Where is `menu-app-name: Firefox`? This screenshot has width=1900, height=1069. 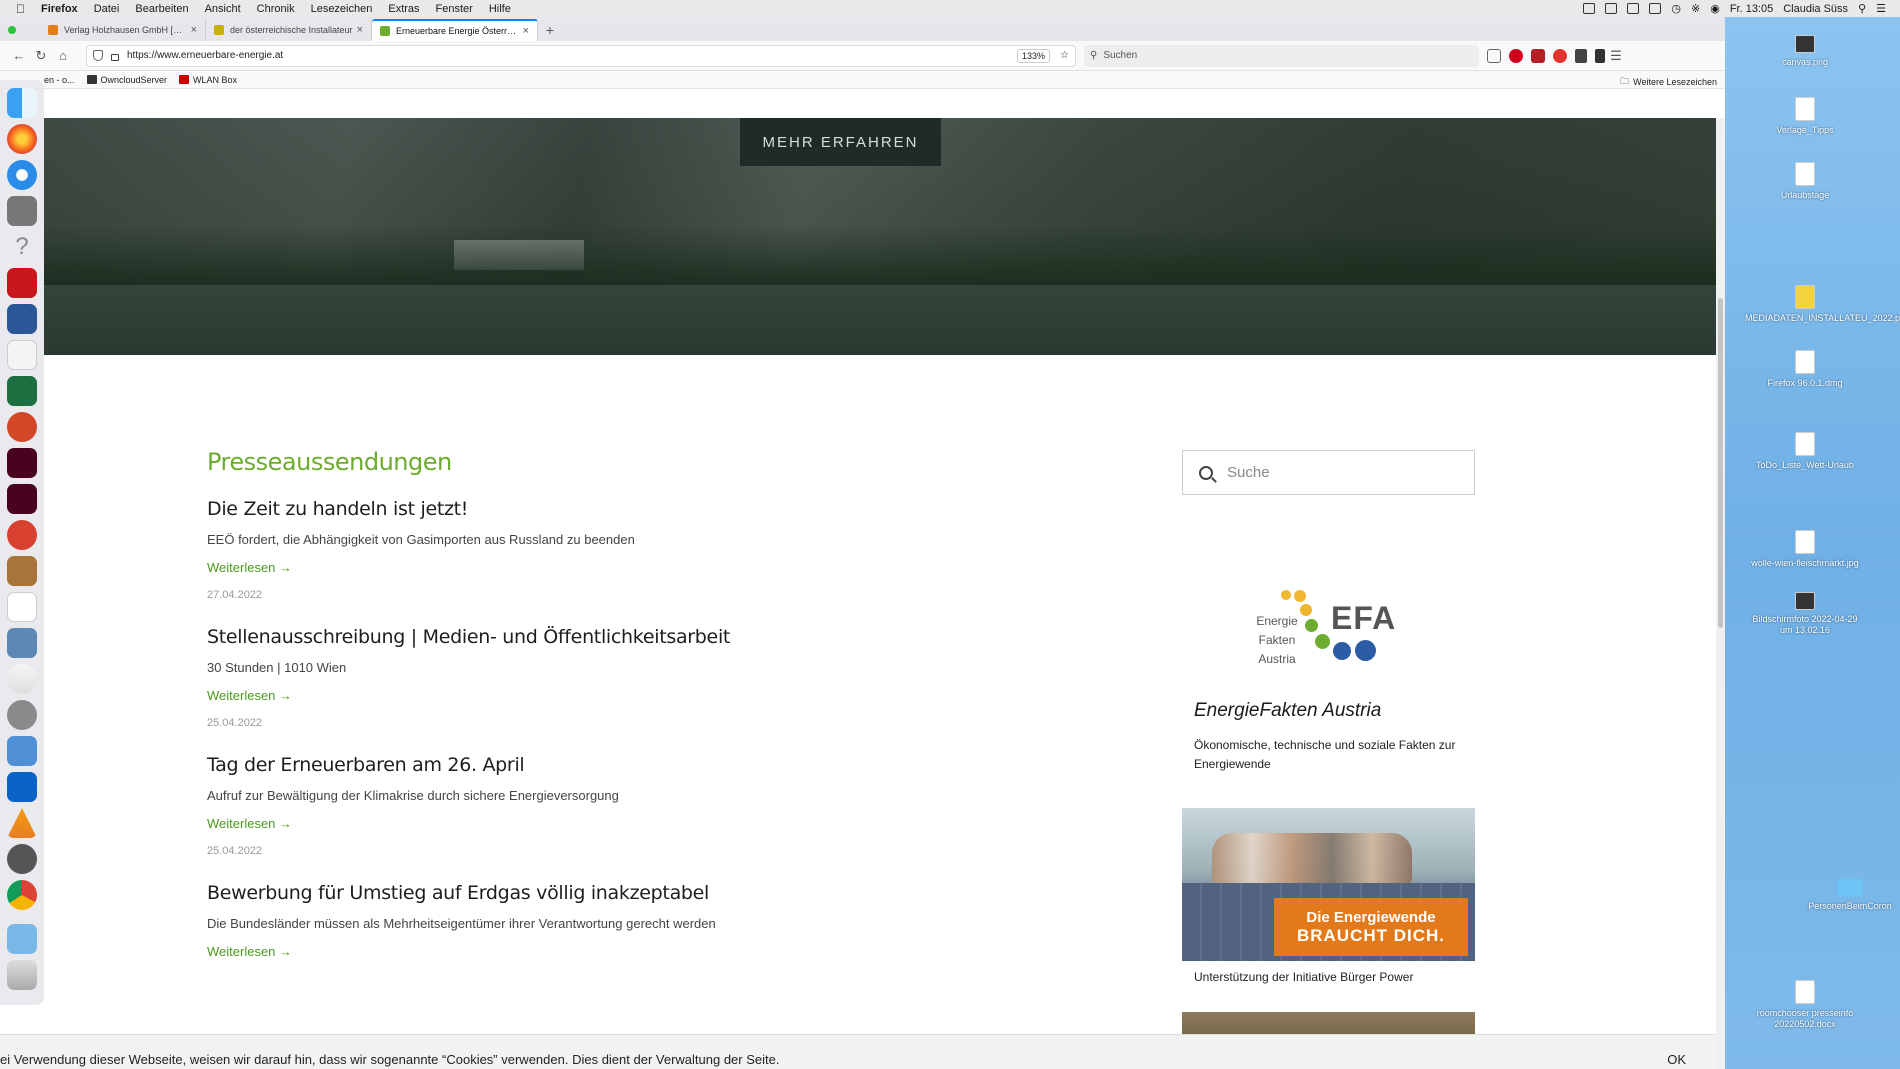 menu-app-name: Firefox is located at coordinates (59, 9).